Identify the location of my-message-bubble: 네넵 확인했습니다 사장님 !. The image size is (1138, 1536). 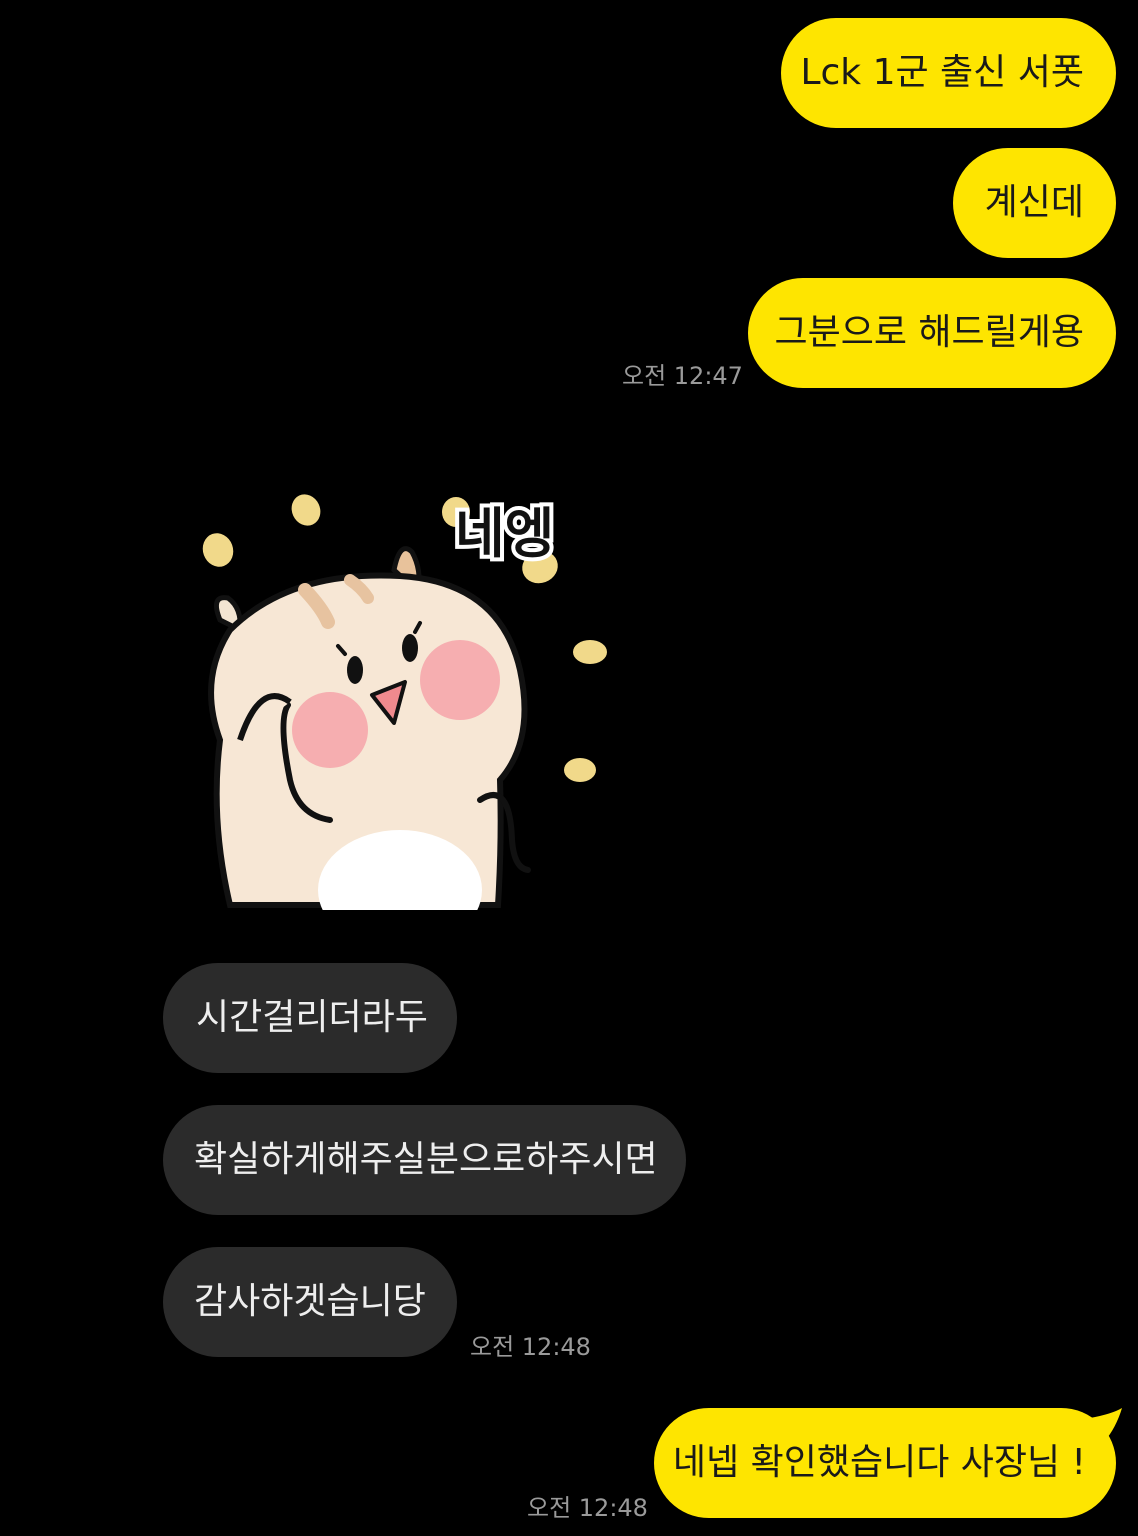
(885, 1463).